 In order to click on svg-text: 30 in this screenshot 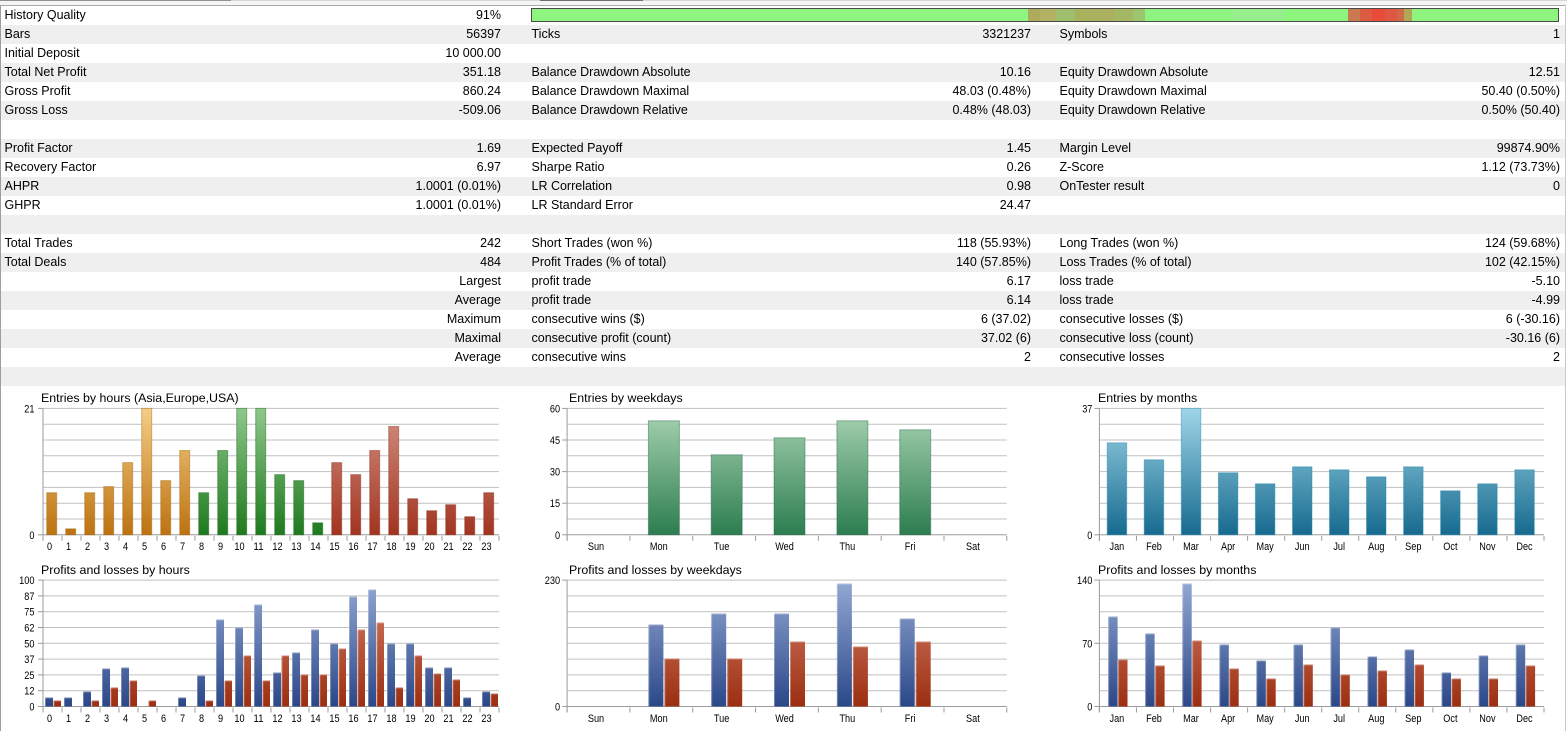, I will do `click(555, 473)`.